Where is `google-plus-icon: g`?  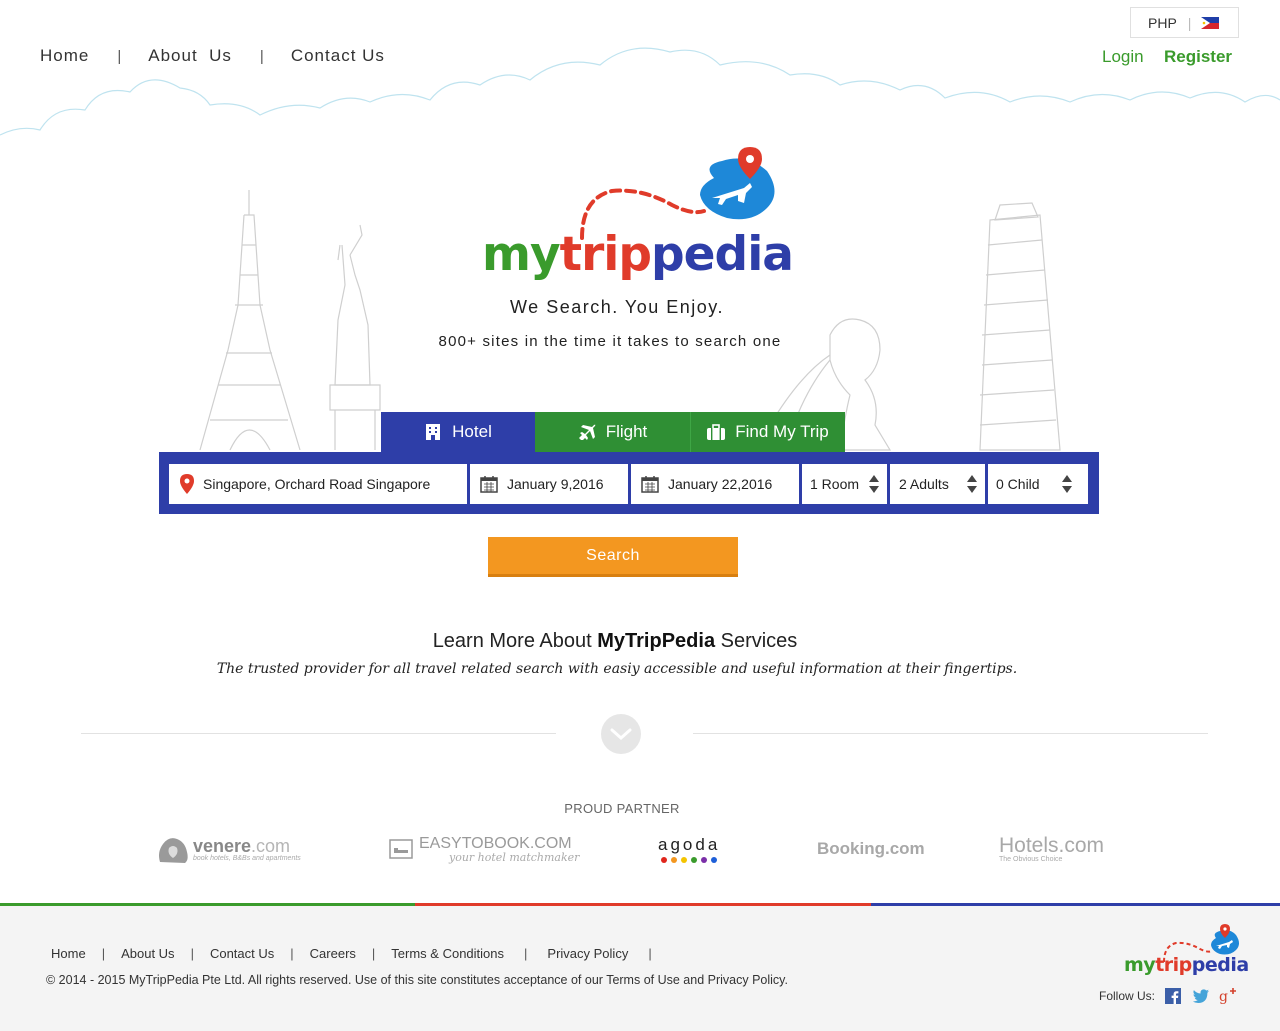 google-plus-icon: g is located at coordinates (1228, 996).